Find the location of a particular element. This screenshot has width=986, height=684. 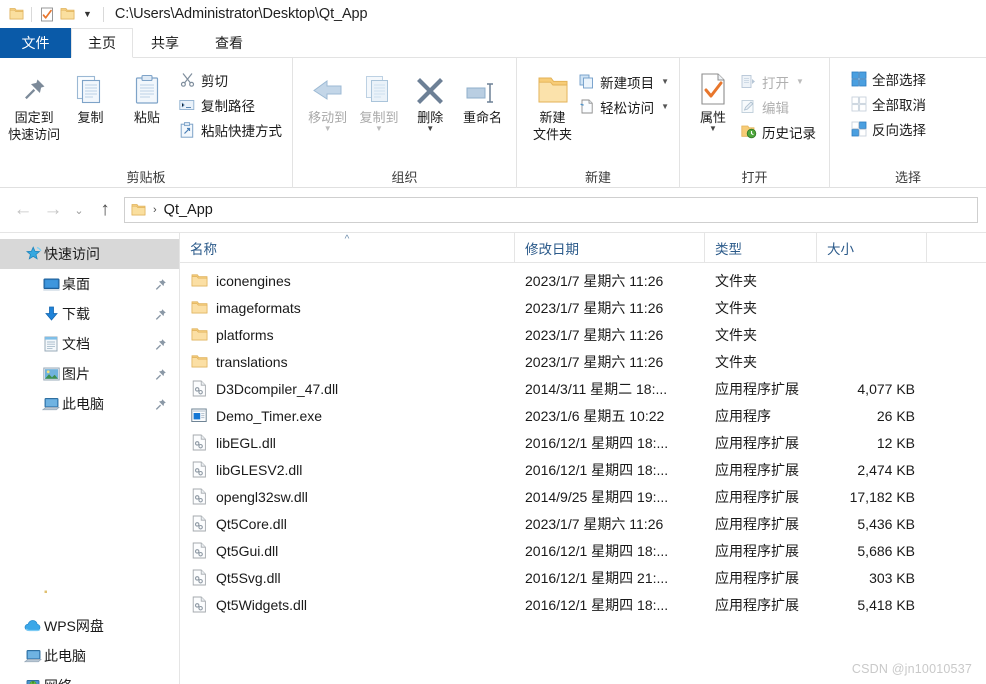

paste-shortcut-button: 粘贴快捷方式 is located at coordinates (230, 129).